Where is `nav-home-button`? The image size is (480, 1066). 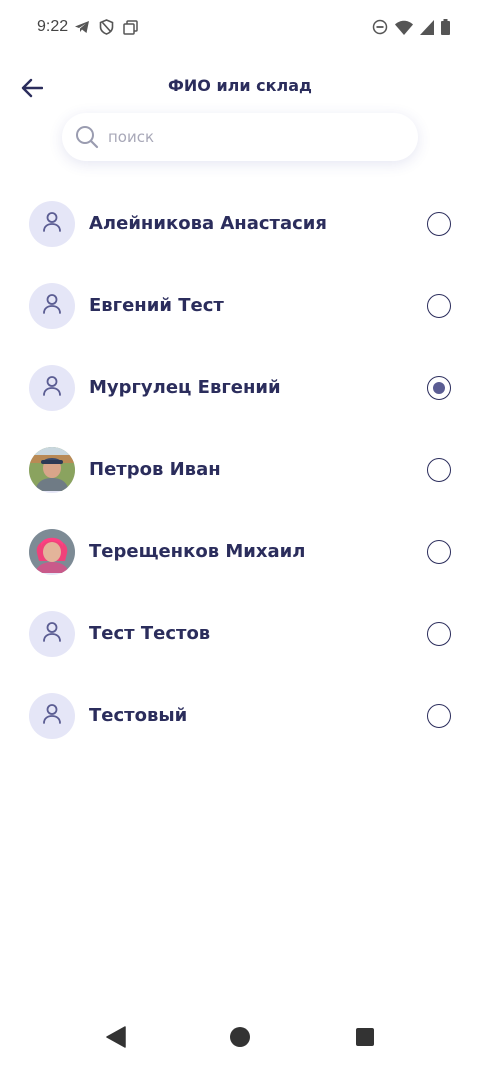 nav-home-button is located at coordinates (240, 1039).